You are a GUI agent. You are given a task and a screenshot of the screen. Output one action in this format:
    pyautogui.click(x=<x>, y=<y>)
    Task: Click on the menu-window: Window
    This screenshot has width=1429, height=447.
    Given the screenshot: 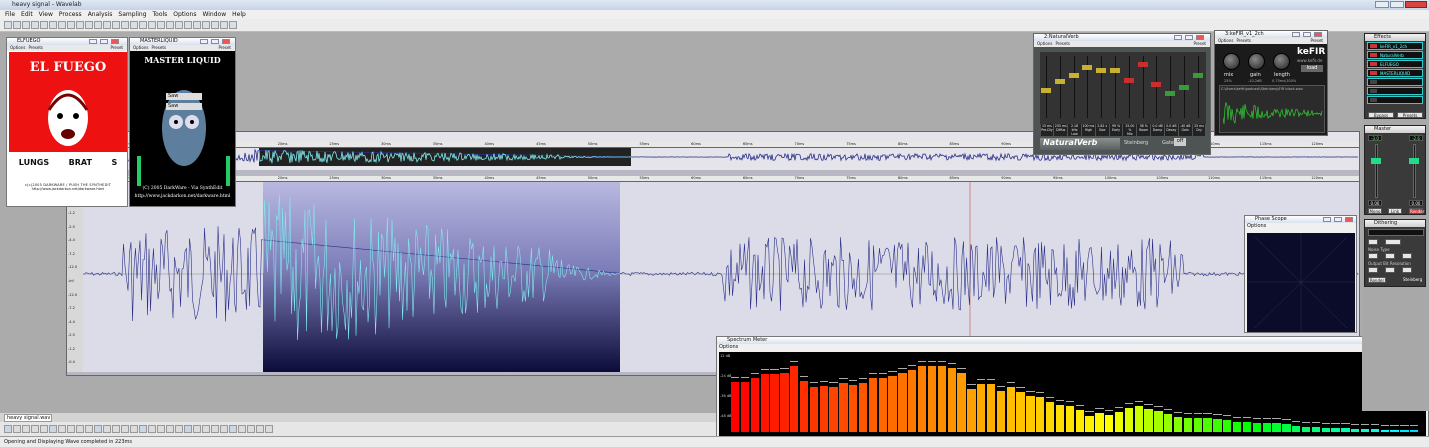 What is the action you would take?
    pyautogui.click(x=214, y=14)
    